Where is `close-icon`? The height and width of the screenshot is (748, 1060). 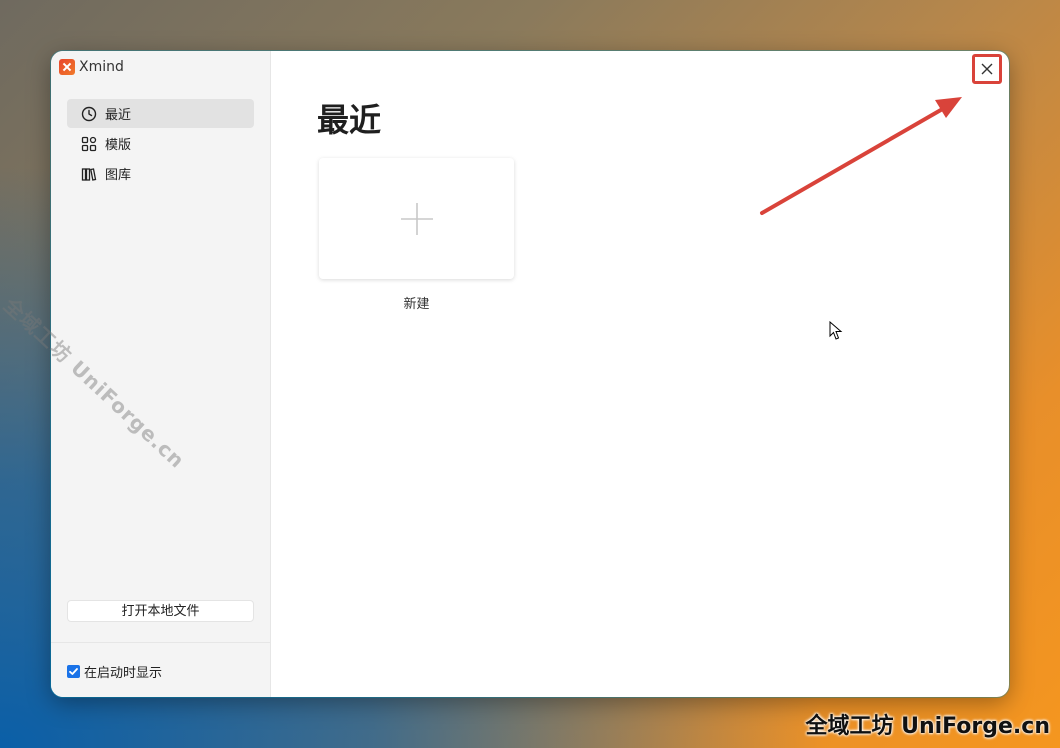
close-icon is located at coordinates (987, 69).